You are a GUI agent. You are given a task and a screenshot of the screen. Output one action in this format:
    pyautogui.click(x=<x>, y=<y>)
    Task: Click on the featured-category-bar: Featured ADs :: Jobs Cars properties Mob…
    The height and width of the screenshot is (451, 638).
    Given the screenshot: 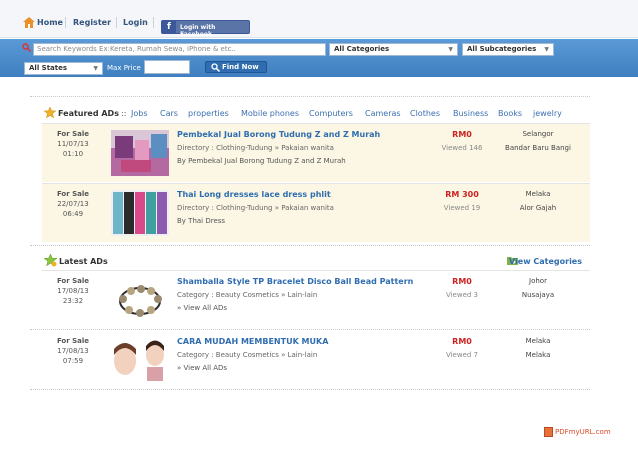 What is the action you would take?
    pyautogui.click(x=317, y=113)
    